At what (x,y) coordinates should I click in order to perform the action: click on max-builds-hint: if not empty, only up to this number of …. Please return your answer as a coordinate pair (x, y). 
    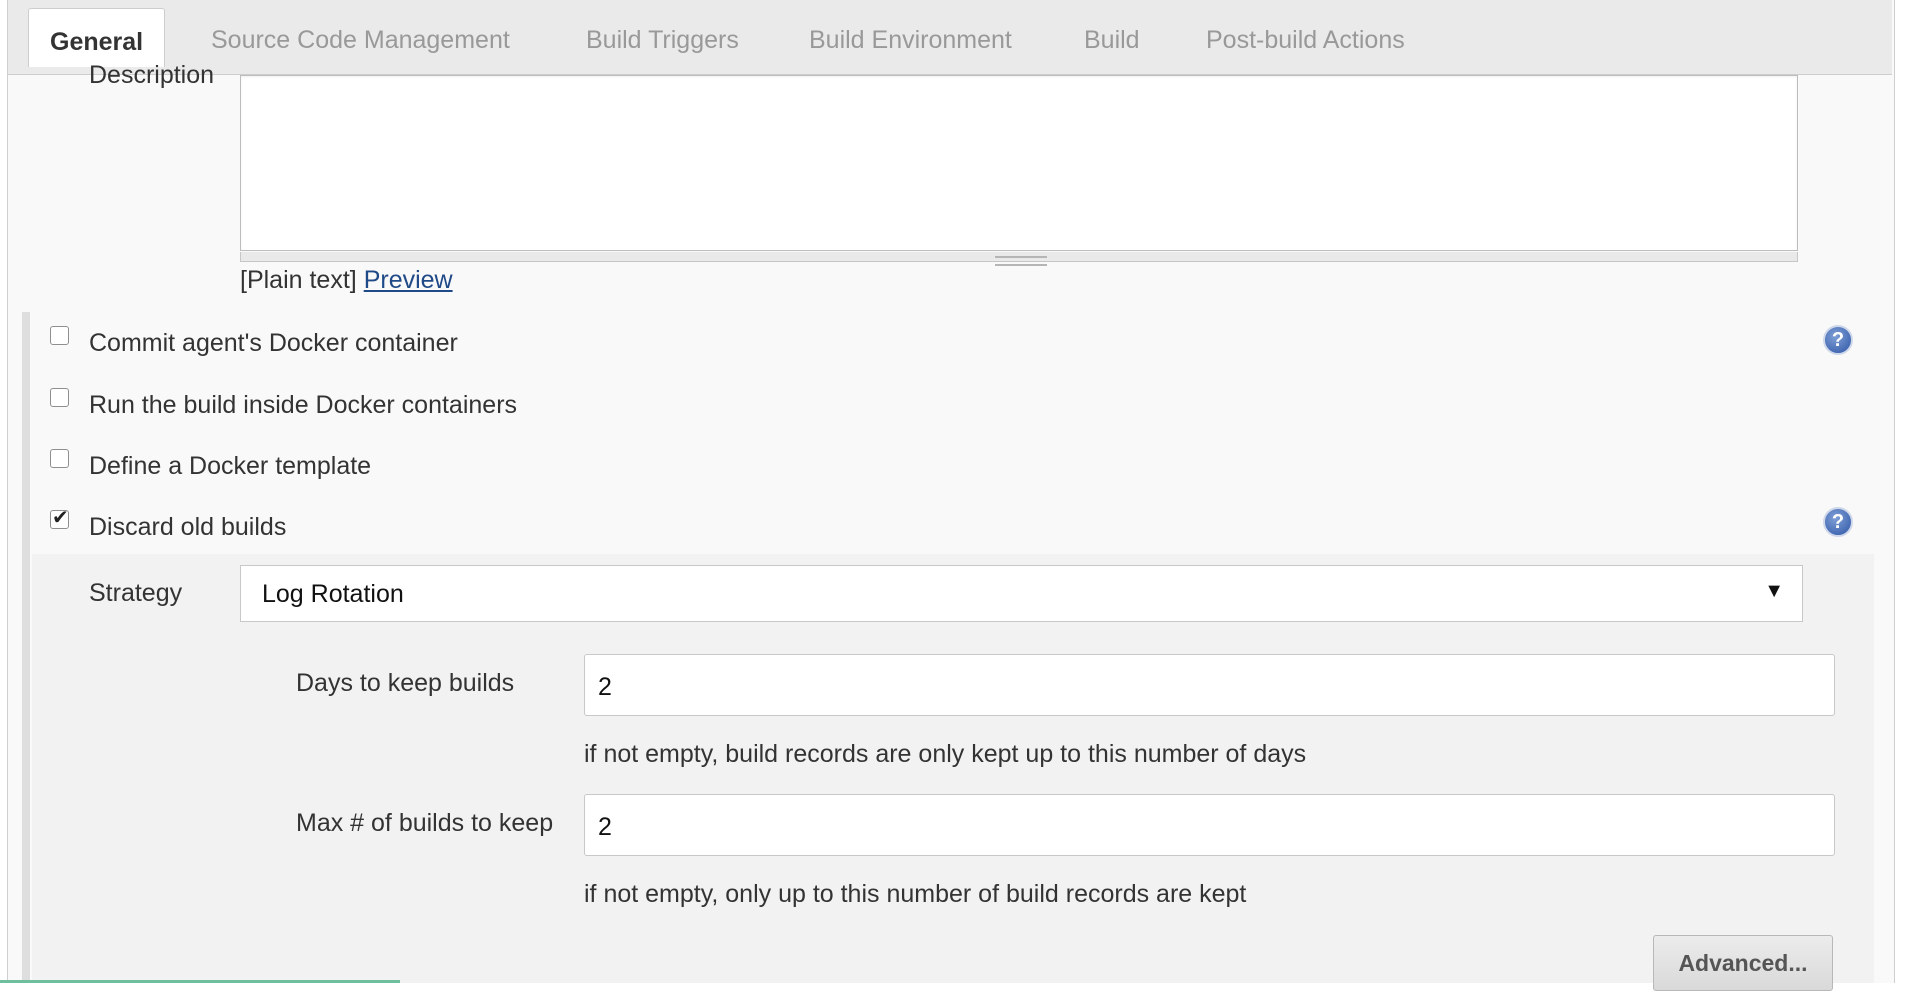
    Looking at the image, I should click on (915, 894).